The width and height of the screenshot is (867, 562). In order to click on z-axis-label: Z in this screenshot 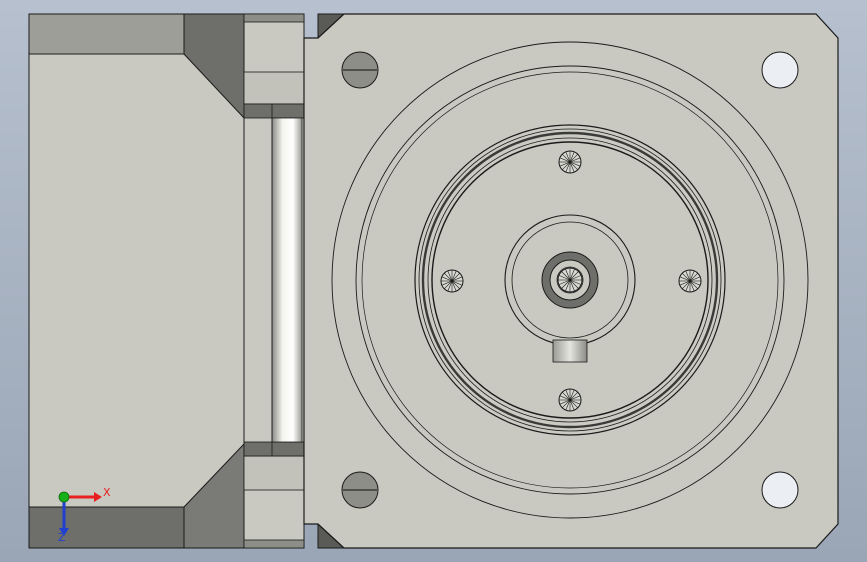, I will do `click(62, 537)`.